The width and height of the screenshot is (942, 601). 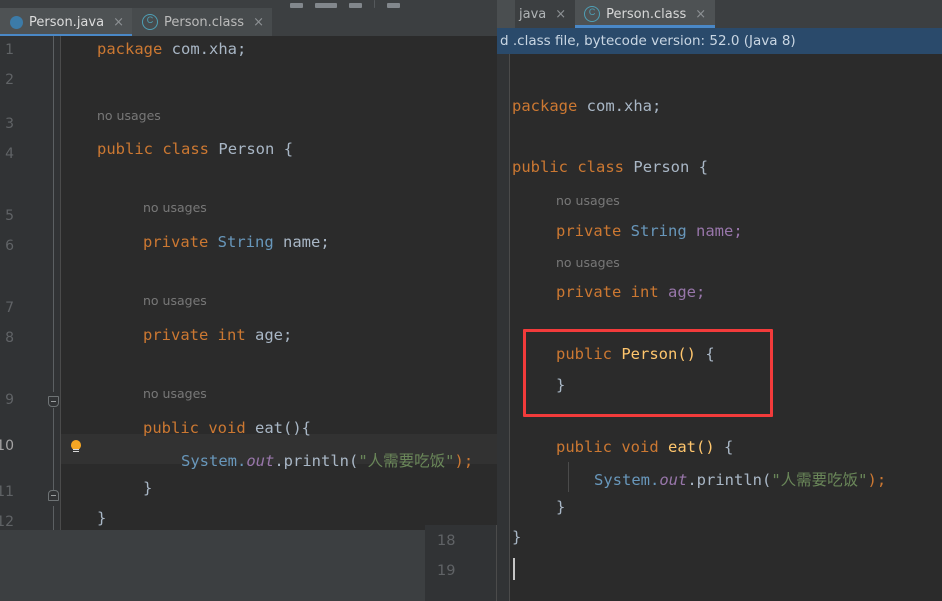 I want to click on tabbar-left-edge, so click(x=506, y=14).